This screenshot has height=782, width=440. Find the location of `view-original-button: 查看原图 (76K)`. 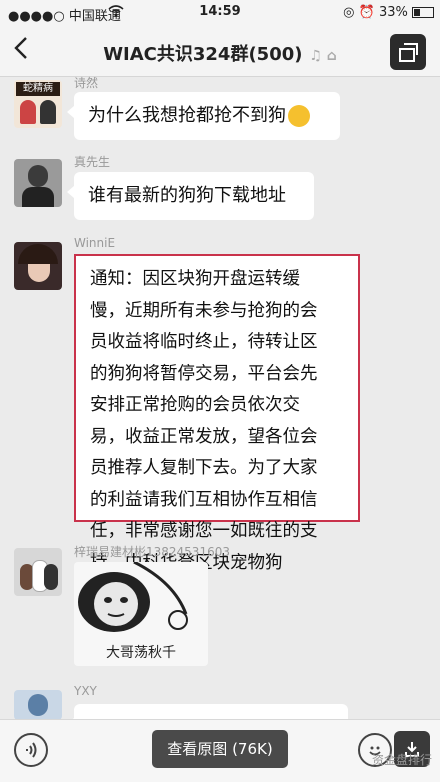

view-original-button: 查看原图 (76K) is located at coordinates (220, 749).